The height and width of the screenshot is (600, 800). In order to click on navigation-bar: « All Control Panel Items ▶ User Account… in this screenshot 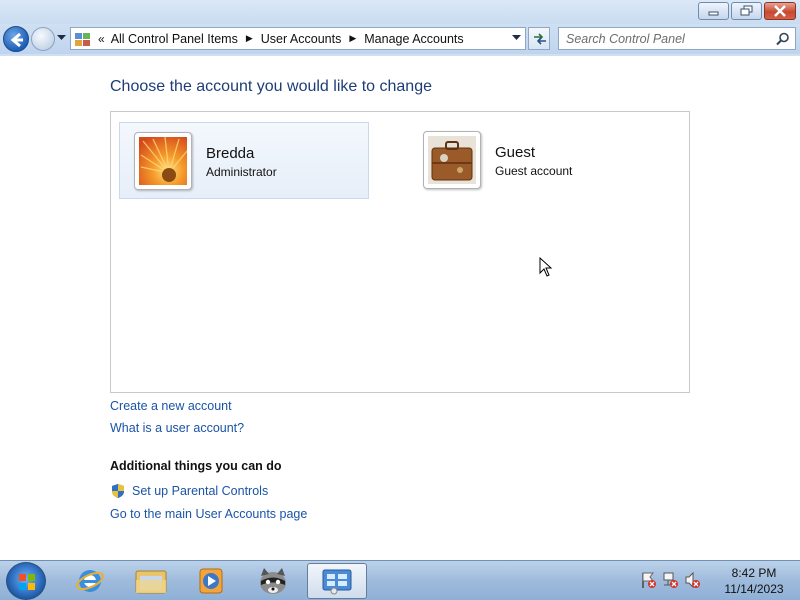, I will do `click(400, 39)`.